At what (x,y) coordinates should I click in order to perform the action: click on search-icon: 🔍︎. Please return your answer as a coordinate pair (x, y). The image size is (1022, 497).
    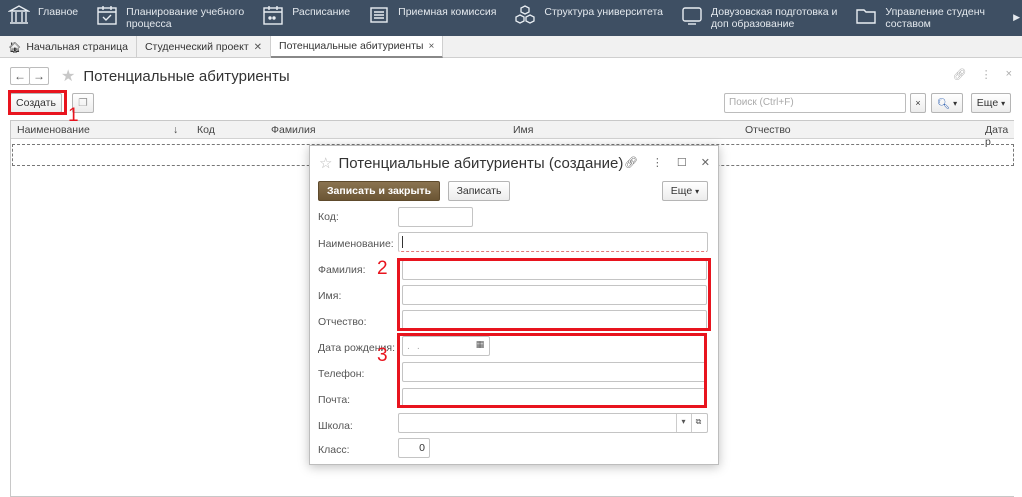
    Looking at the image, I should click on (943, 103).